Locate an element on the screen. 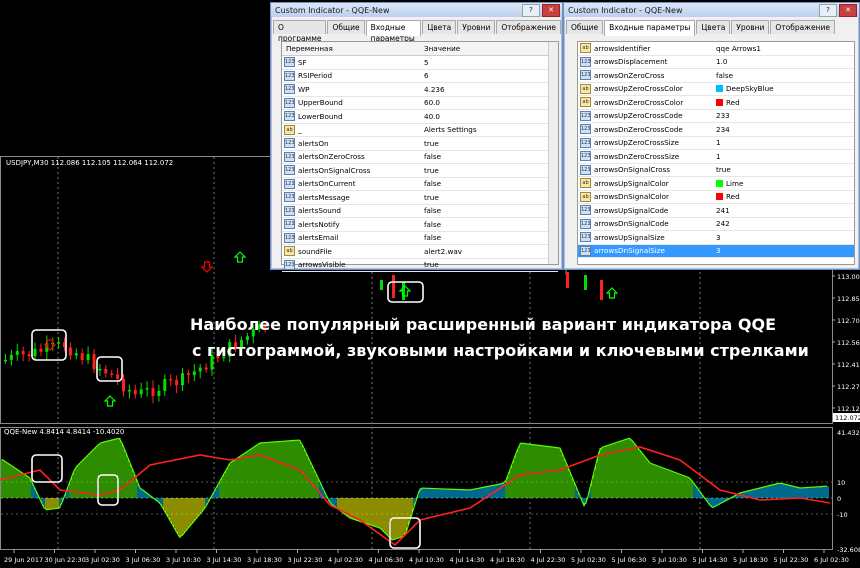 The width and height of the screenshot is (860, 568). indicator-header: QQE-New 4.8414 4.8414 -10.4020 is located at coordinates (64, 432).